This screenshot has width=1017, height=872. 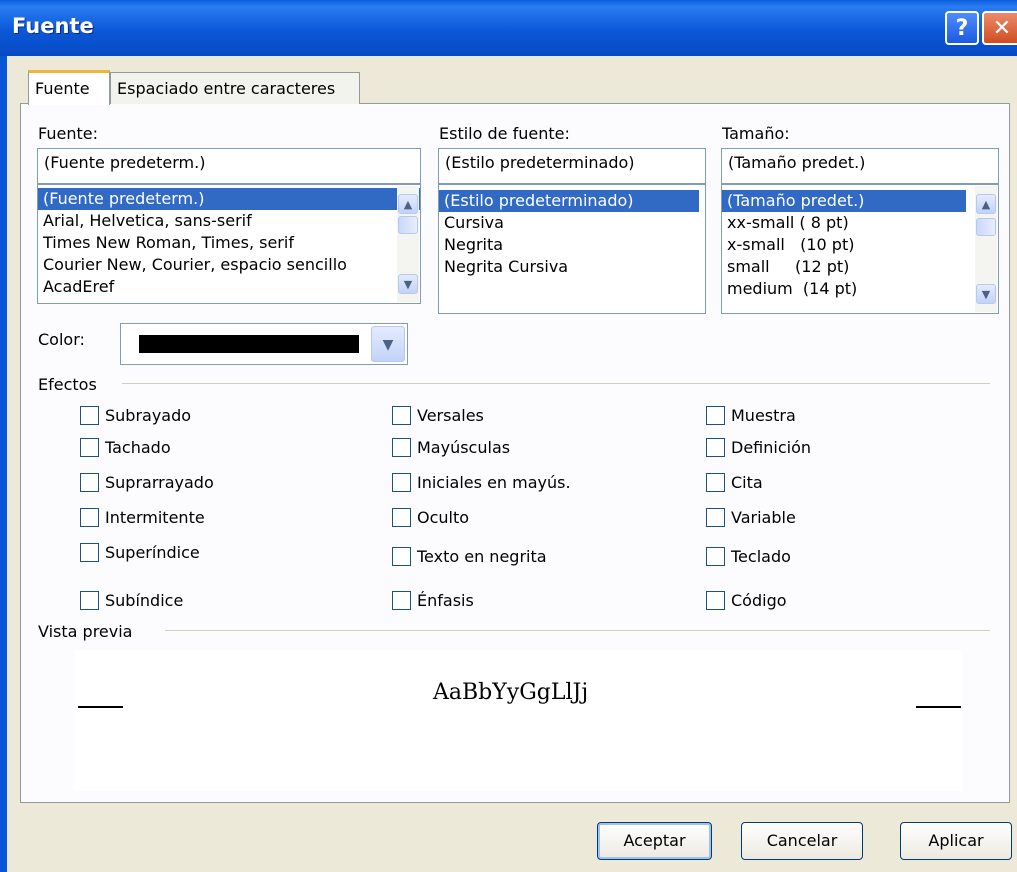 What do you see at coordinates (999, 28) in the screenshot?
I see `close-button: ✕` at bounding box center [999, 28].